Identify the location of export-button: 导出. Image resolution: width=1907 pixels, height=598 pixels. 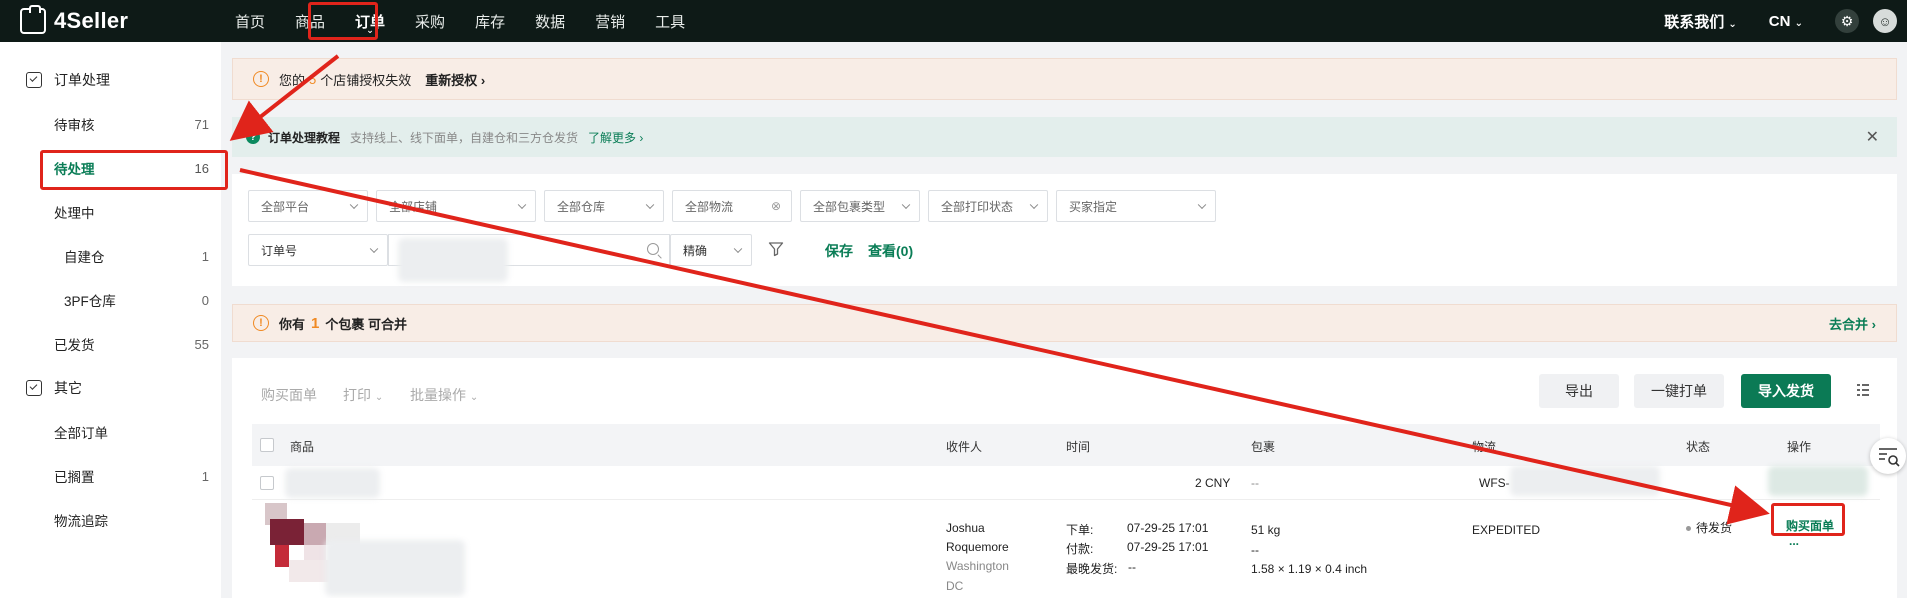
(1579, 391).